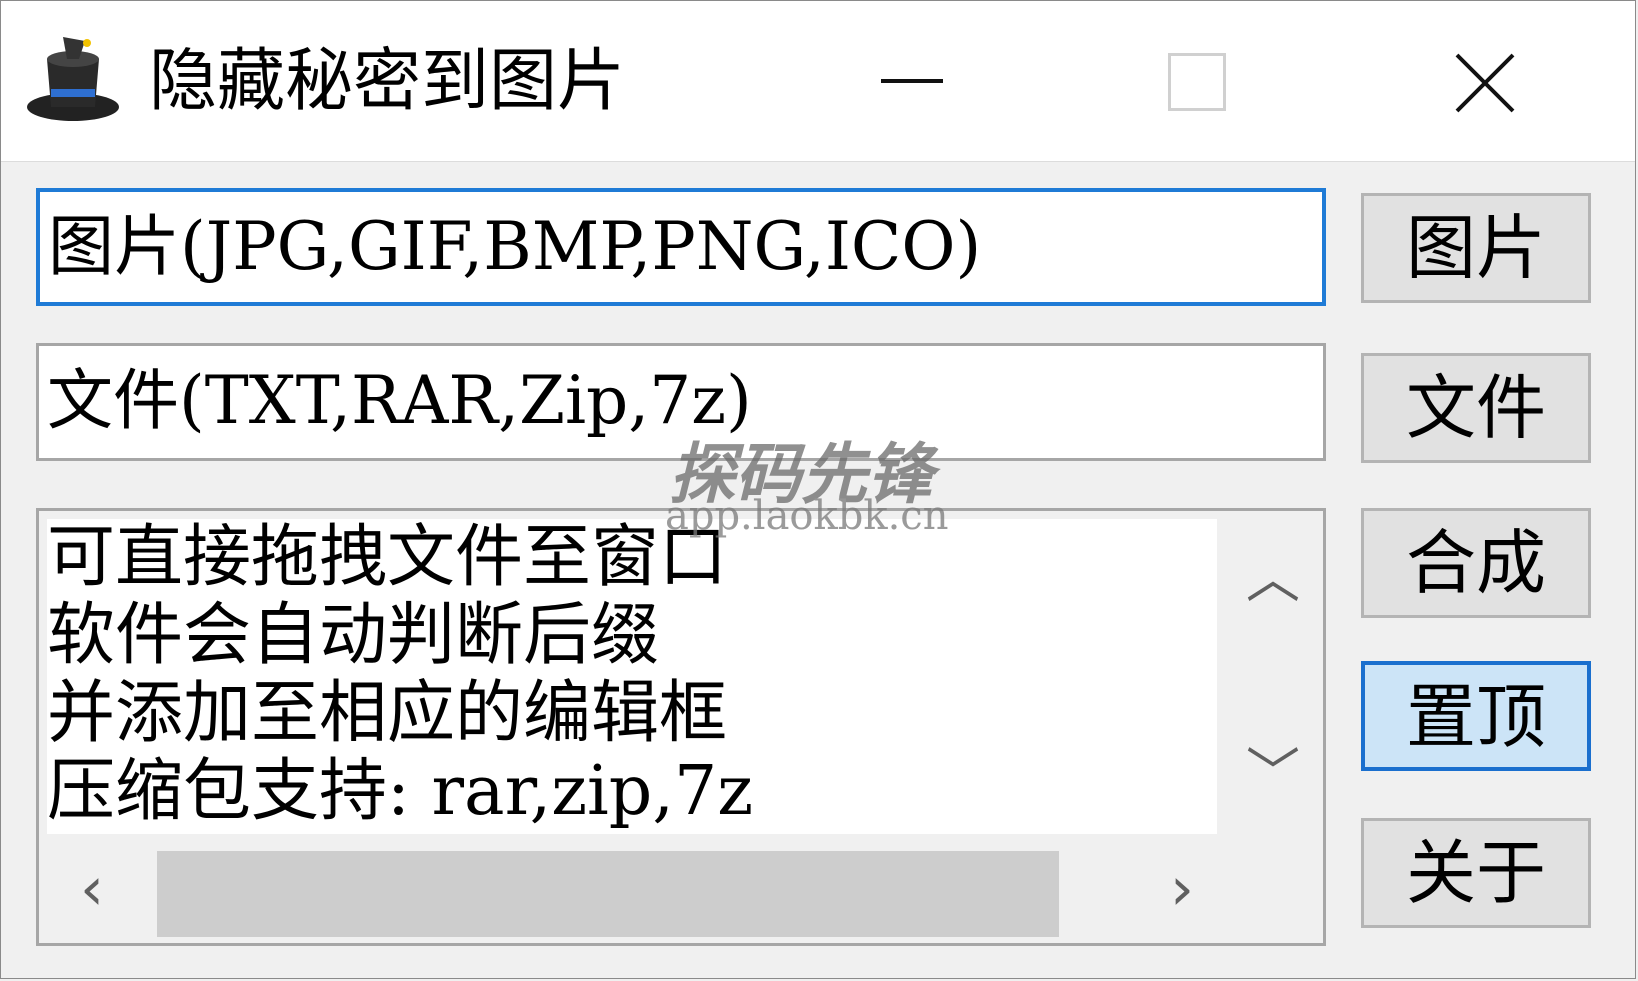 This screenshot has width=1638, height=981. What do you see at coordinates (387, 558) in the screenshot?
I see `memo-line: 可直接拖拽文件至窗口` at bounding box center [387, 558].